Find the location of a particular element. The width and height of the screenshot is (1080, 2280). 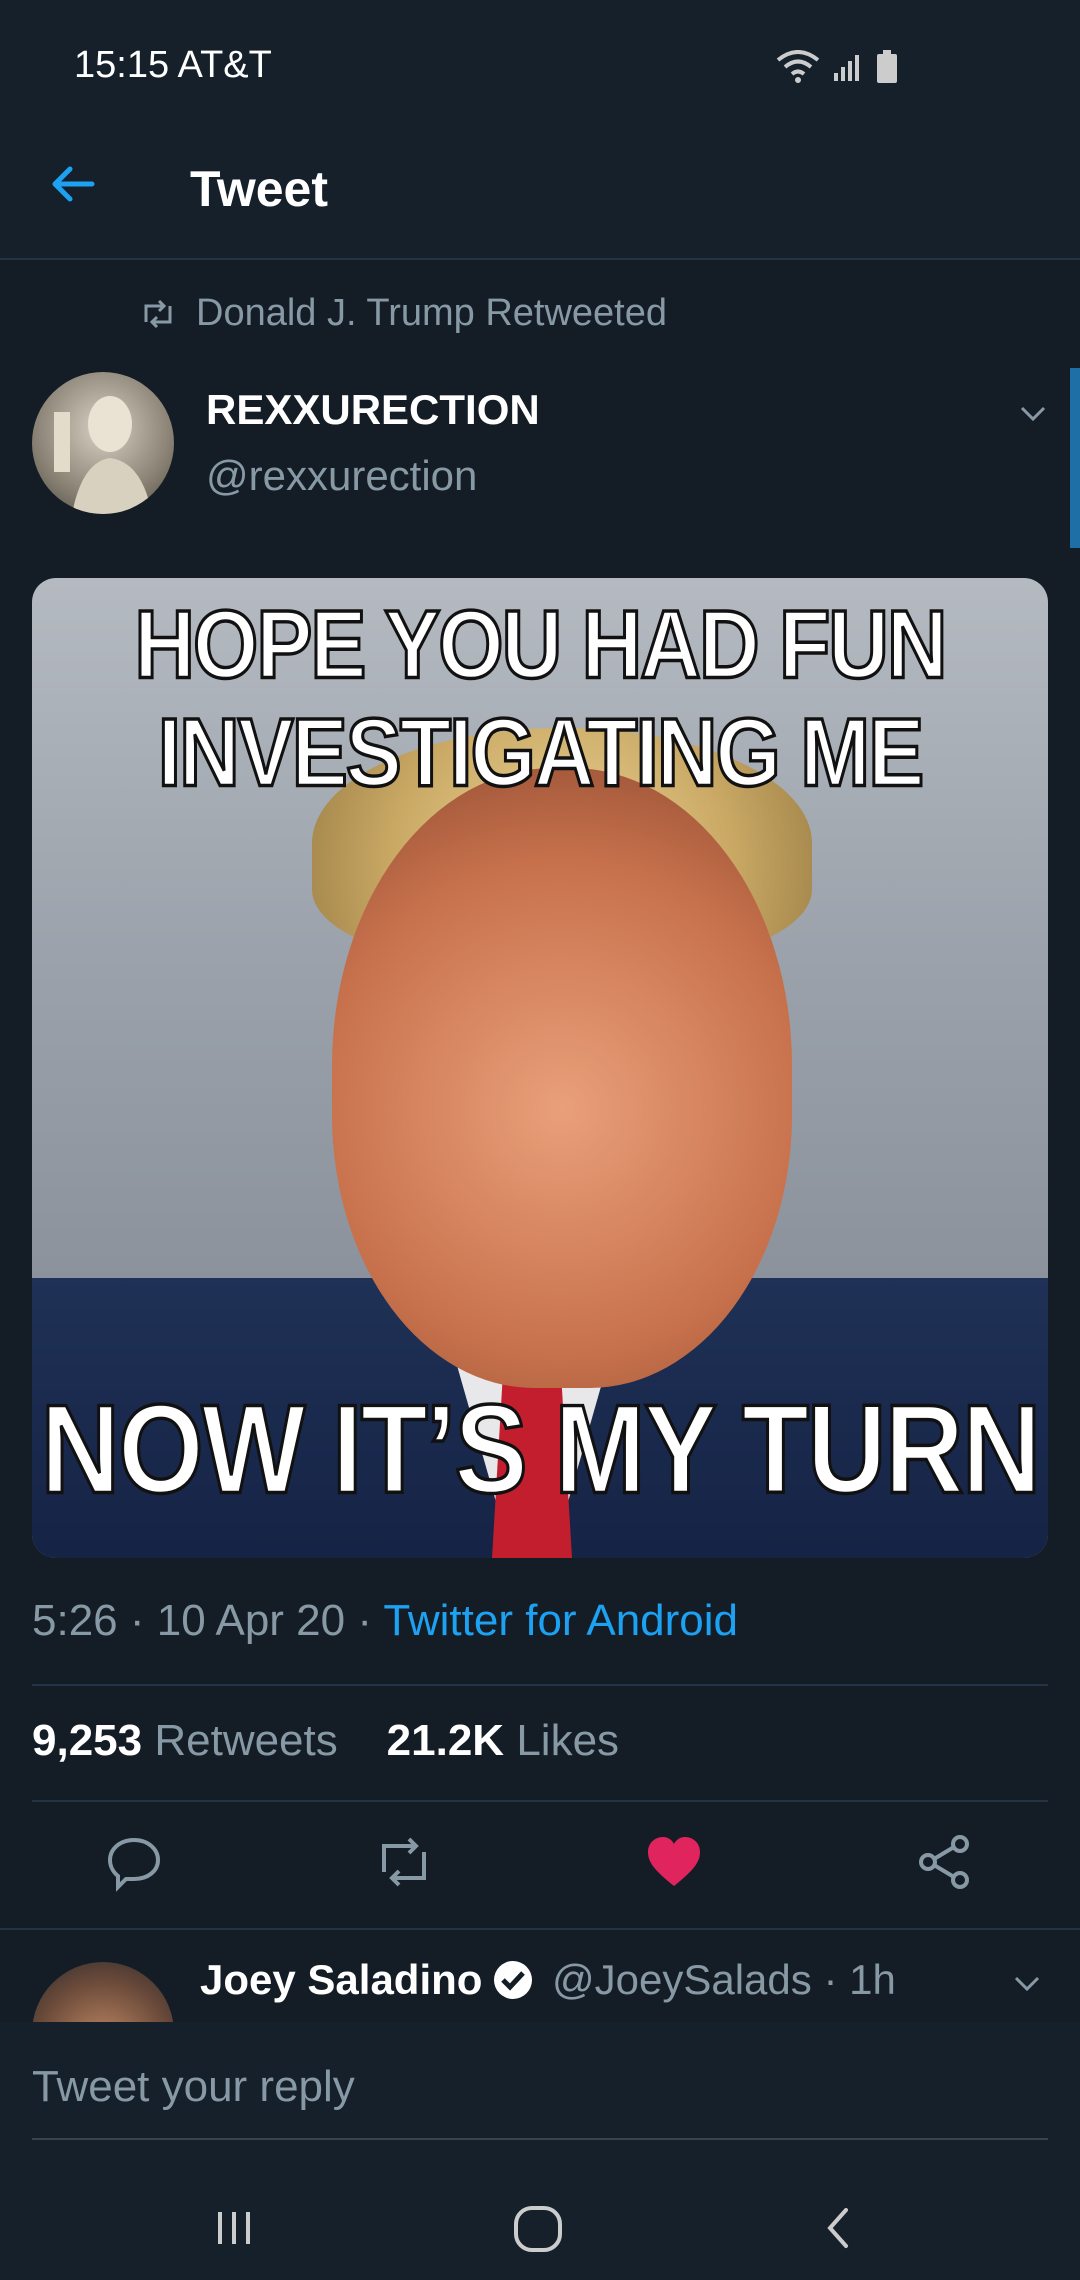

author-avatar is located at coordinates (103, 443).